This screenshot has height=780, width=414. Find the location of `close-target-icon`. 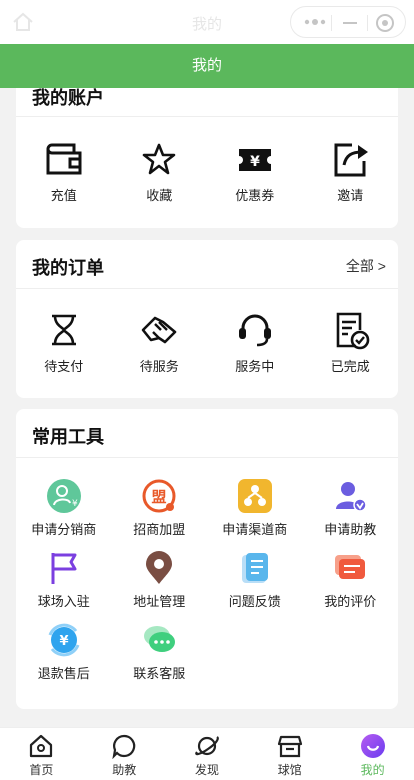

close-target-icon is located at coordinates (385, 23).